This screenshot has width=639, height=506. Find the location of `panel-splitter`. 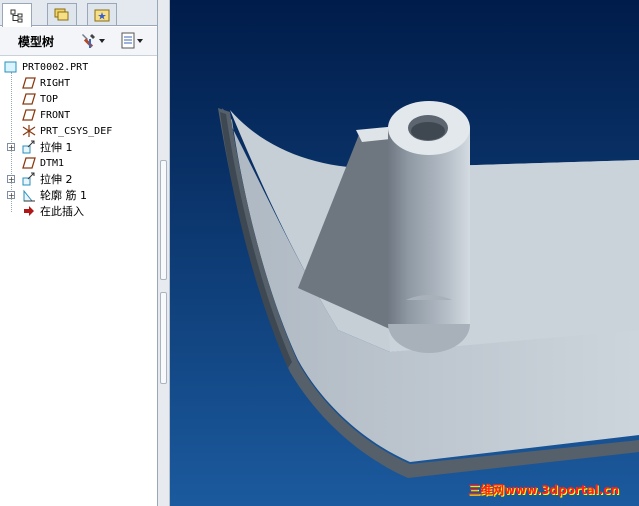

panel-splitter is located at coordinates (164, 253).